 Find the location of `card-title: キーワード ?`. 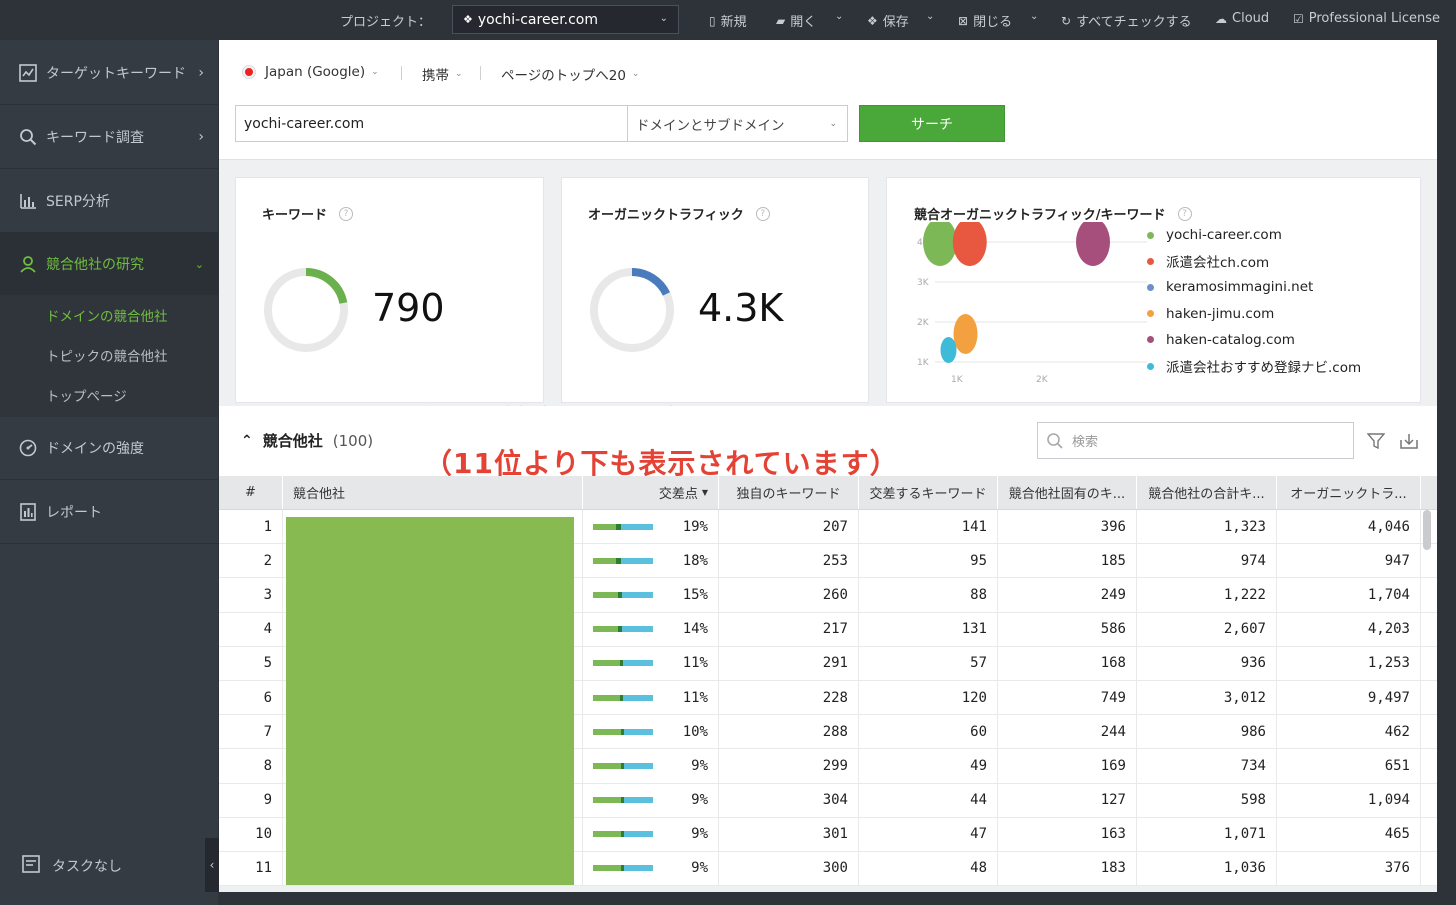

card-title: キーワード ? is located at coordinates (308, 213).